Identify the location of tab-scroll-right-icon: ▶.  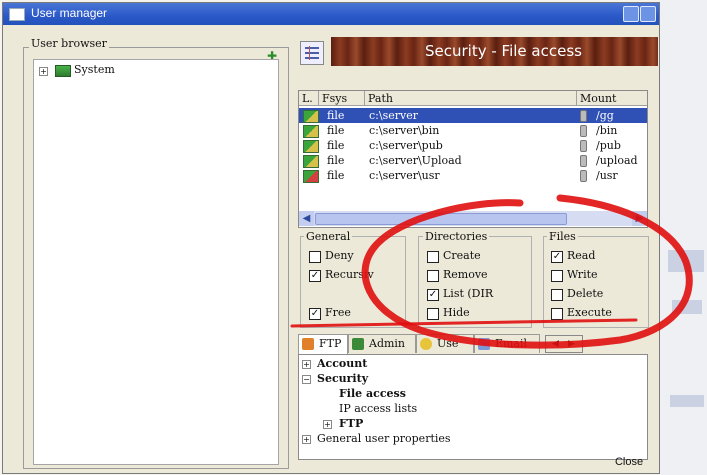
(571, 344).